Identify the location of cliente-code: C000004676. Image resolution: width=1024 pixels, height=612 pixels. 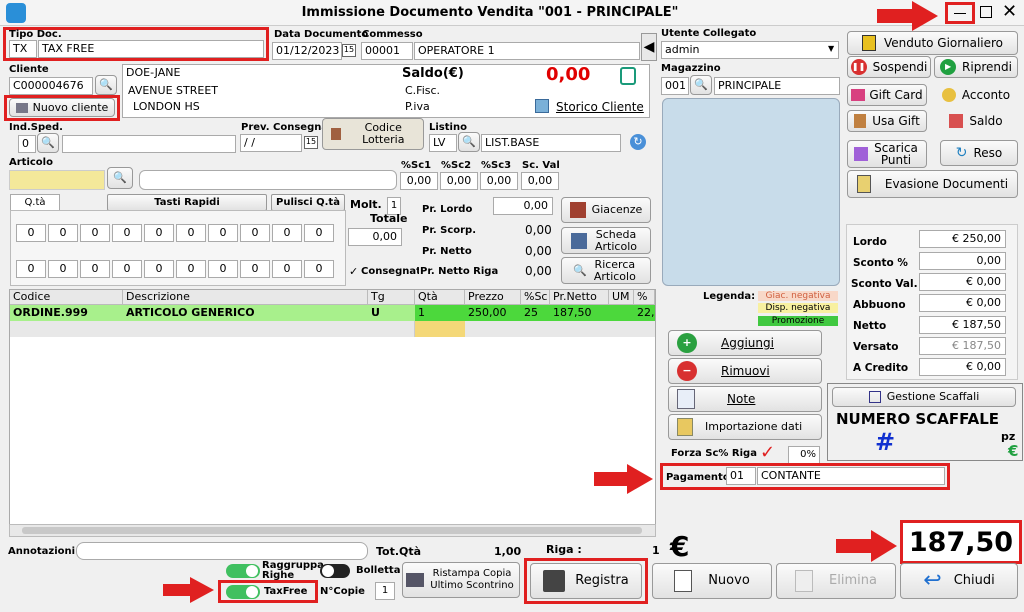
(51, 86).